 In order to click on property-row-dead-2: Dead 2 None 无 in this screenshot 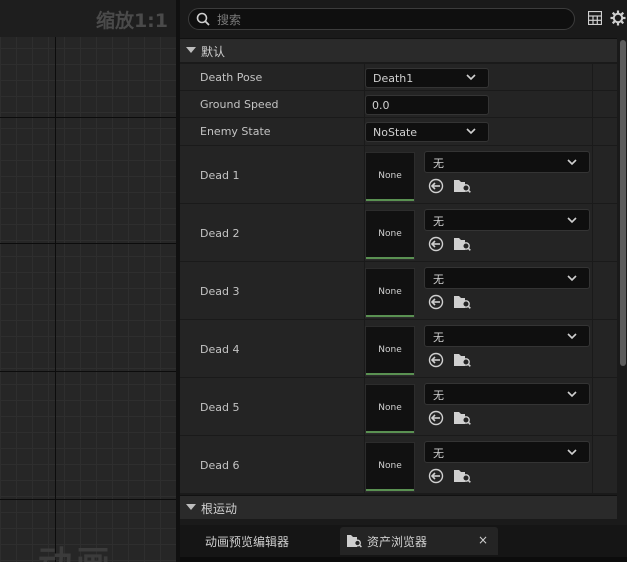, I will do `click(398, 233)`.